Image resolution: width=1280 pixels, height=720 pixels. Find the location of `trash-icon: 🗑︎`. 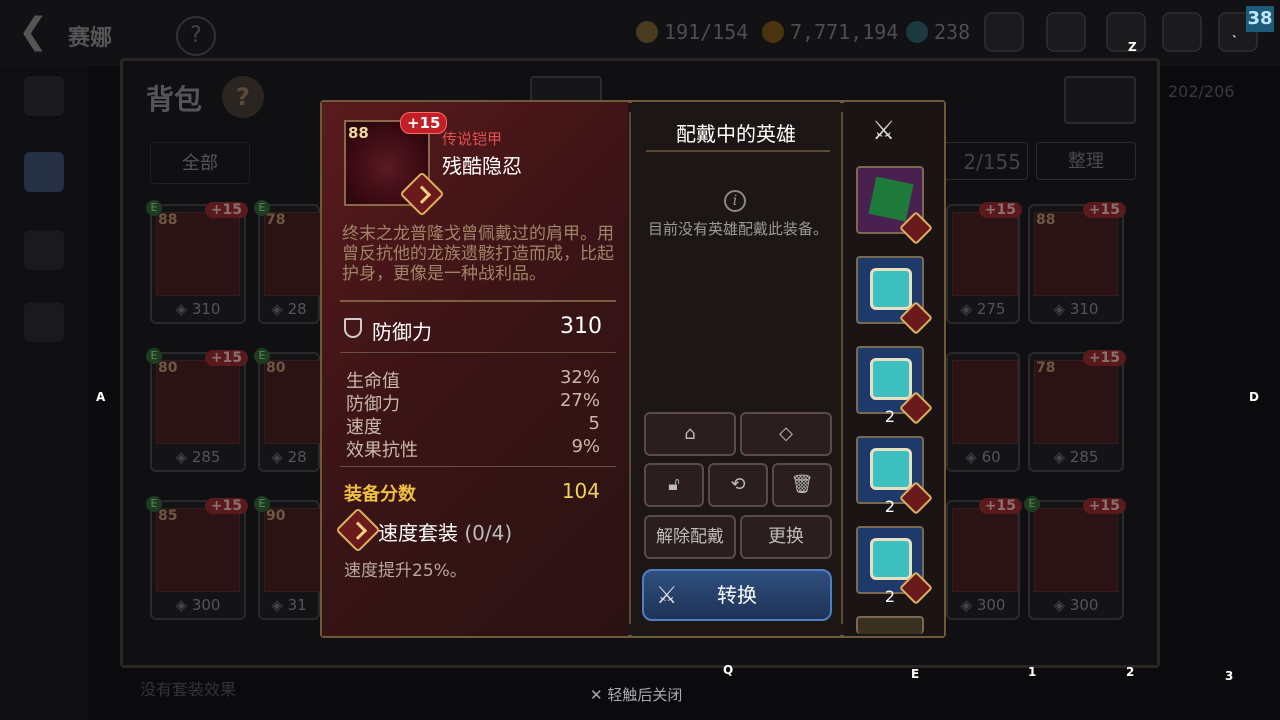

trash-icon: 🗑︎ is located at coordinates (802, 484).